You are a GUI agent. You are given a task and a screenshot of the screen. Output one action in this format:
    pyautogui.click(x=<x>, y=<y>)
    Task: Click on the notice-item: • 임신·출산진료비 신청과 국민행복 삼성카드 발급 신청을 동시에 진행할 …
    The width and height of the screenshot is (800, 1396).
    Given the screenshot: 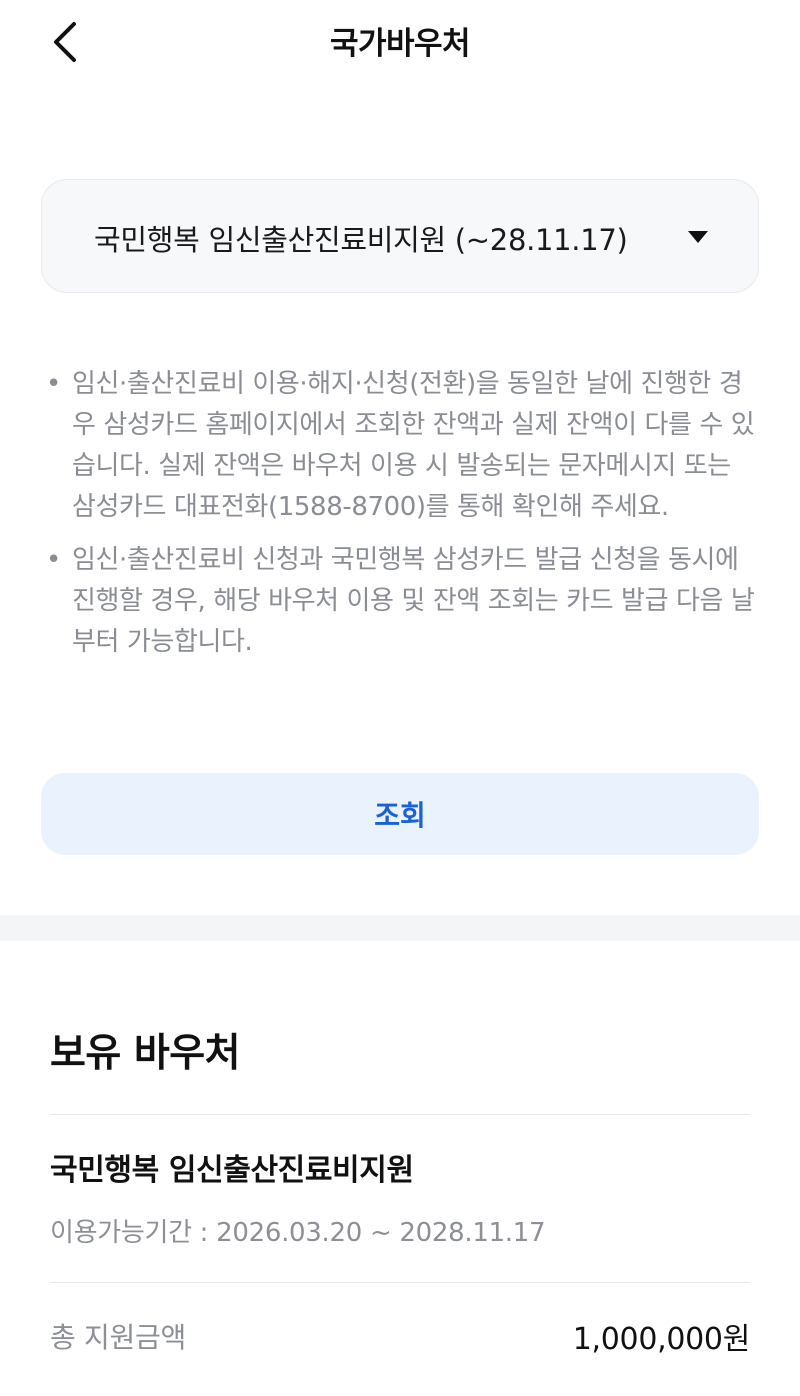 What is the action you would take?
    pyautogui.click(x=402, y=601)
    